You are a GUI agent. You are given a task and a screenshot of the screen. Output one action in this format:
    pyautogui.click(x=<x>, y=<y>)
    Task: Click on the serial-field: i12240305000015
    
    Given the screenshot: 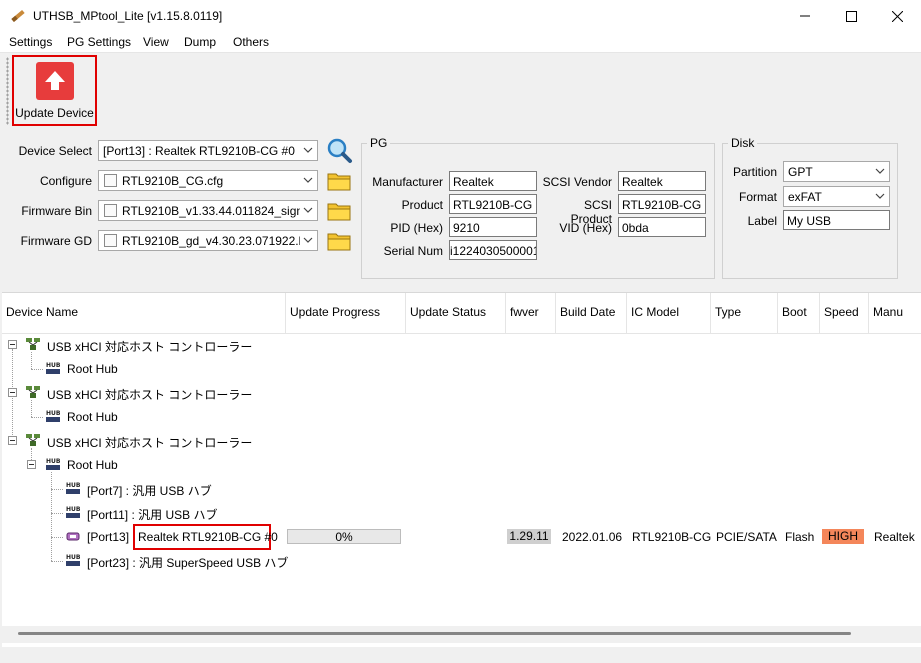 What is the action you would take?
    pyautogui.click(x=493, y=250)
    